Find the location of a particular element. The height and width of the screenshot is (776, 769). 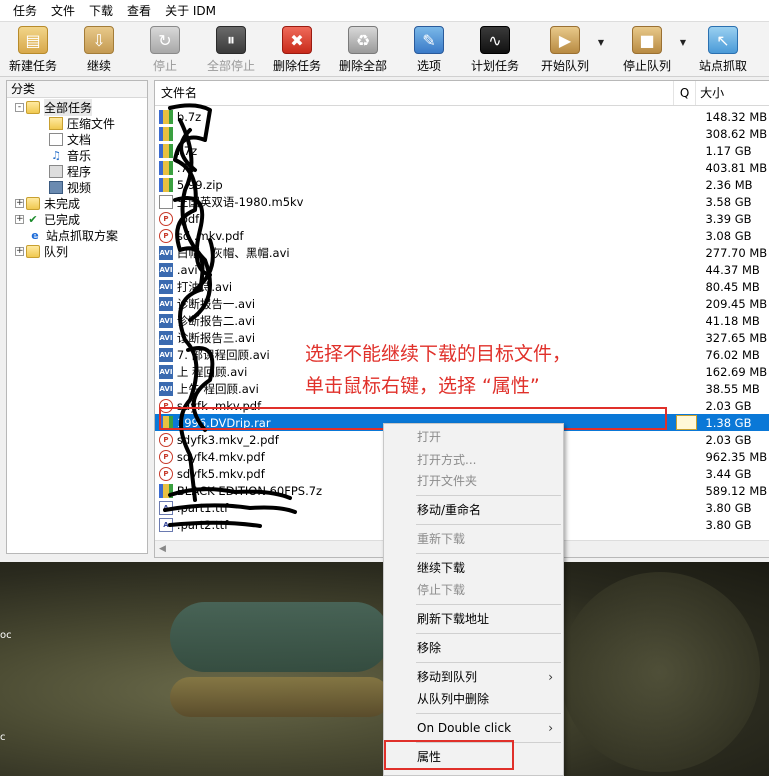

folder-open-icon is located at coordinates (33, 107).